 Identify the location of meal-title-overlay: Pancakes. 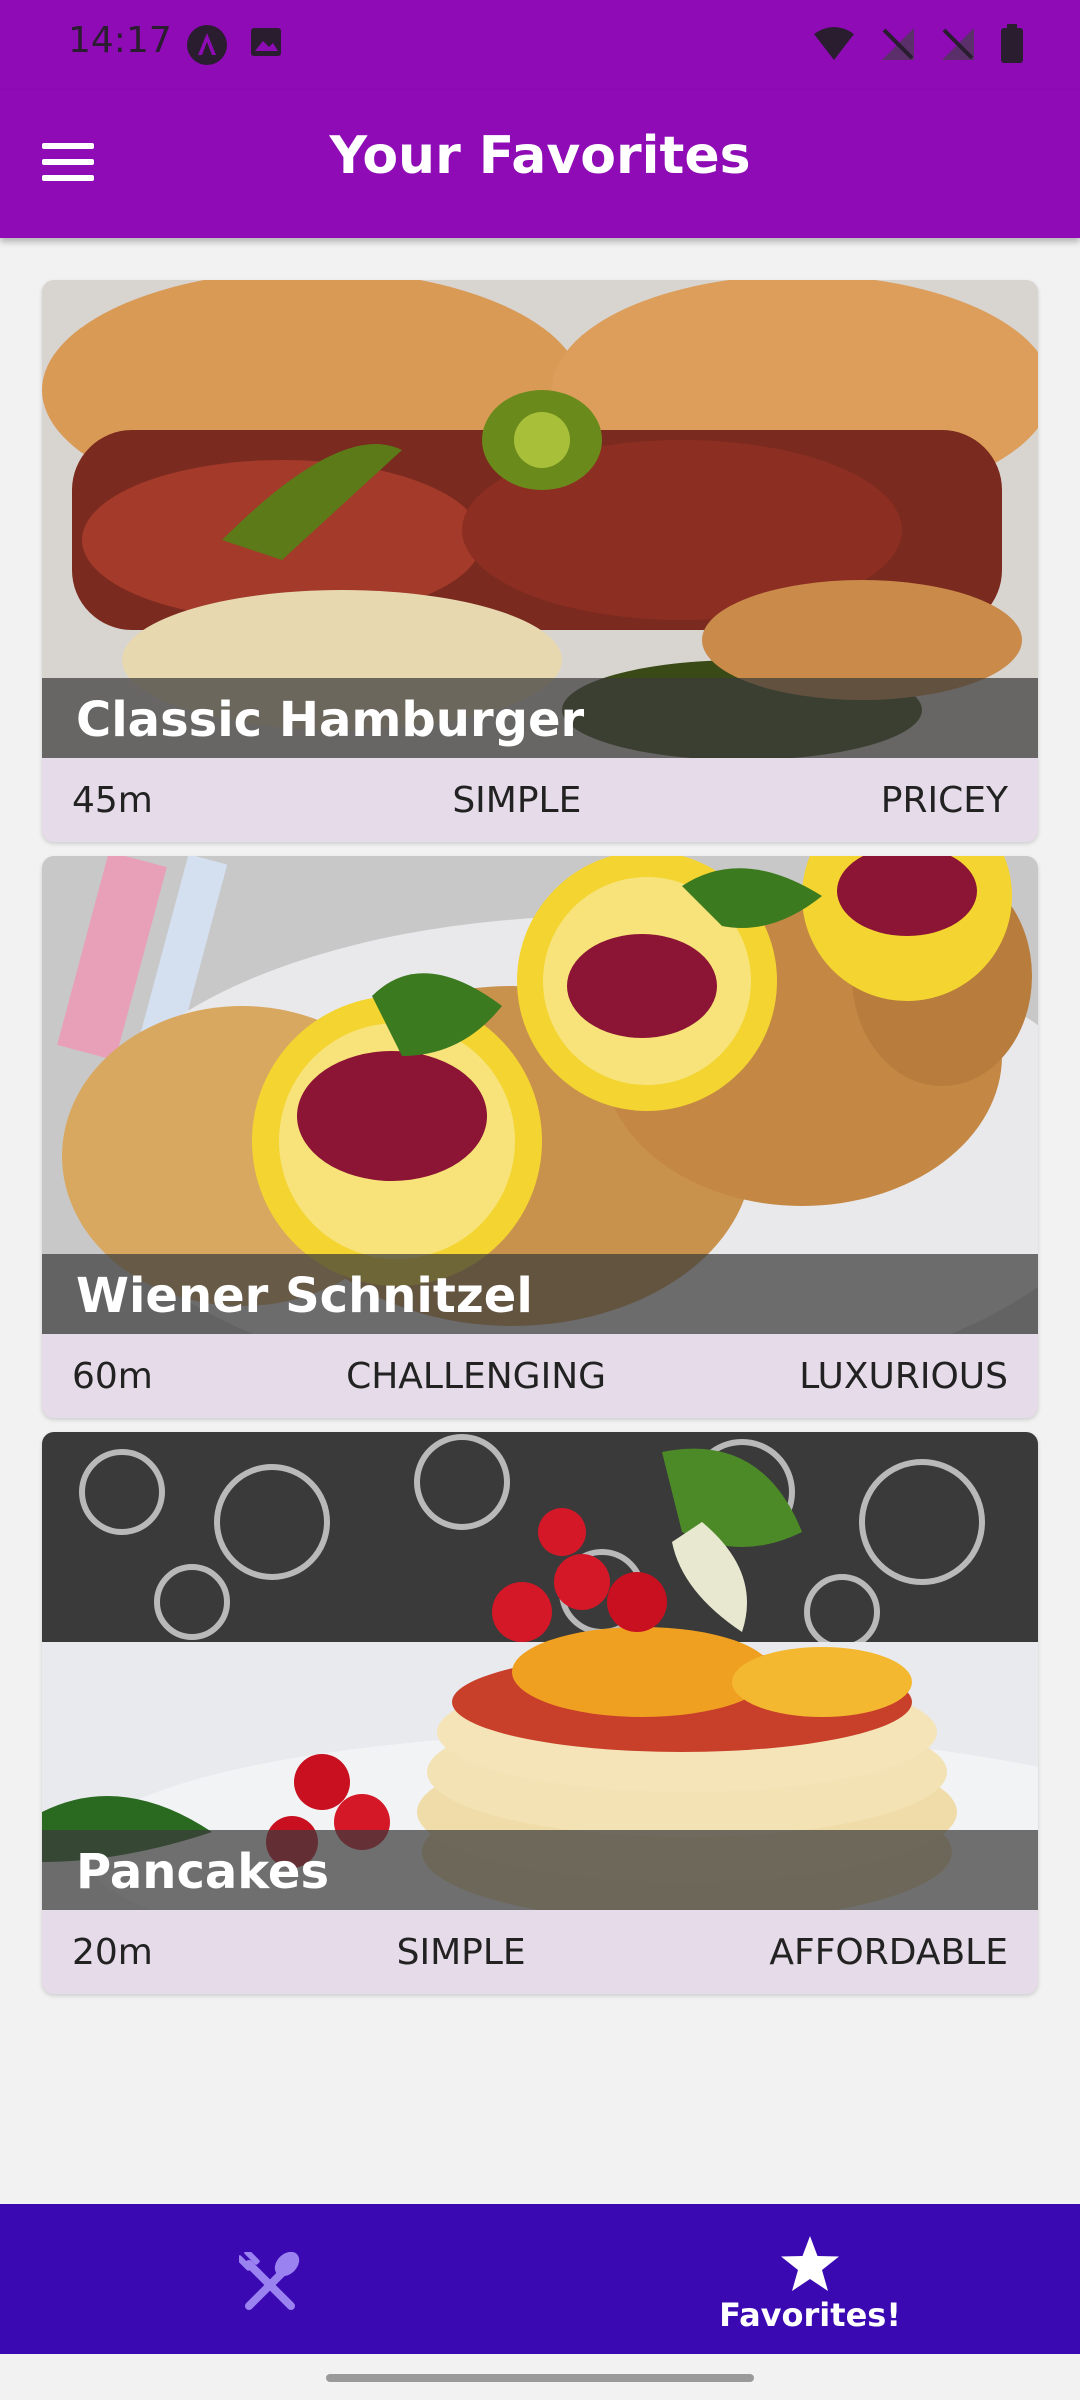
(540, 1870).